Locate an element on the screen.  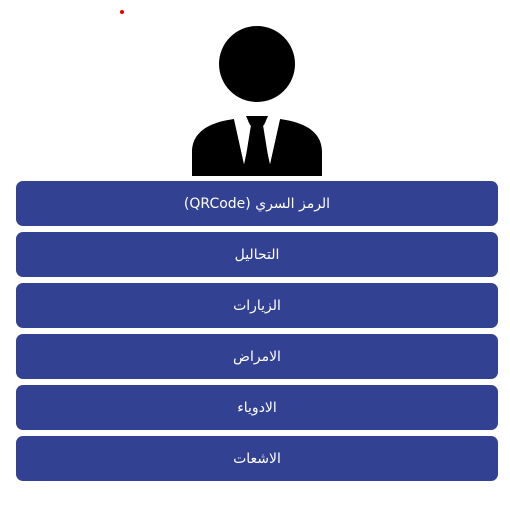
menu-button-diseases: الامراض is located at coordinates (257, 356).